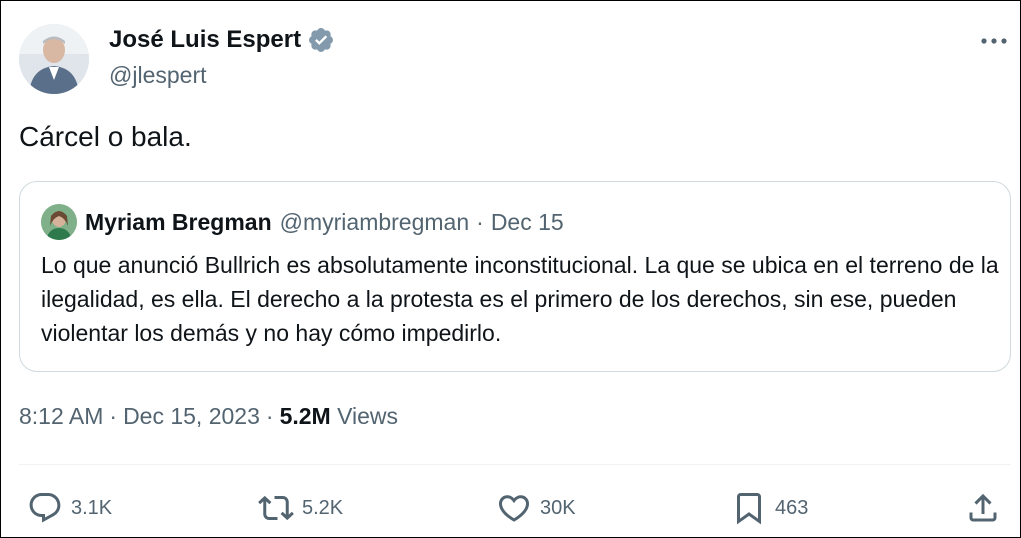 The image size is (1021, 538). What do you see at coordinates (59, 222) in the screenshot?
I see `quoted-author-avatar` at bounding box center [59, 222].